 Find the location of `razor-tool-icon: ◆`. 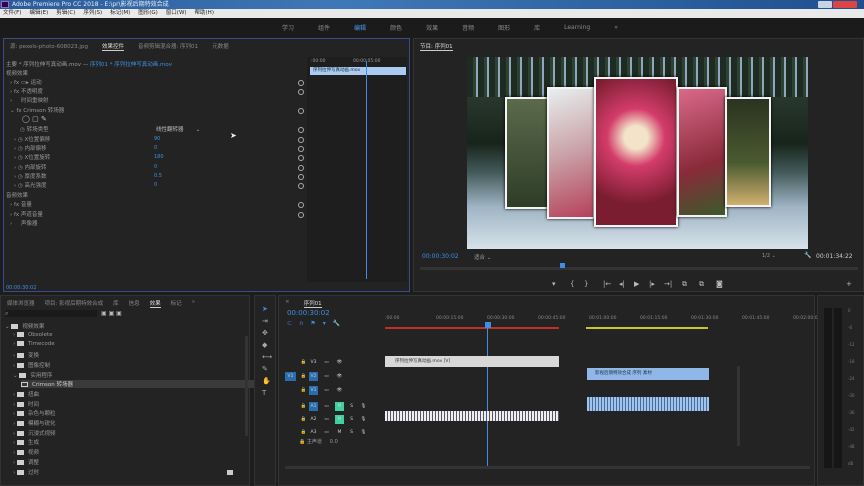

razor-tool-icon: ◆ is located at coordinates (266, 345).